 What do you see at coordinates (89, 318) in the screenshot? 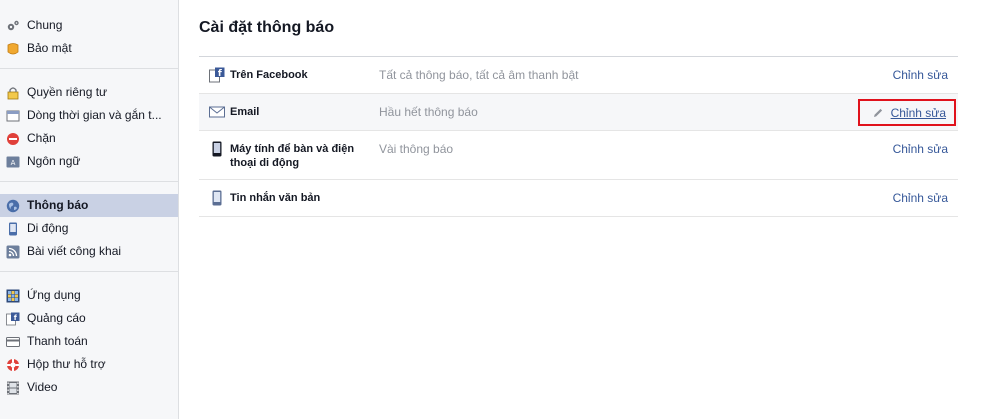
I see `sidebar-item-ads: f Quảng cáo` at bounding box center [89, 318].